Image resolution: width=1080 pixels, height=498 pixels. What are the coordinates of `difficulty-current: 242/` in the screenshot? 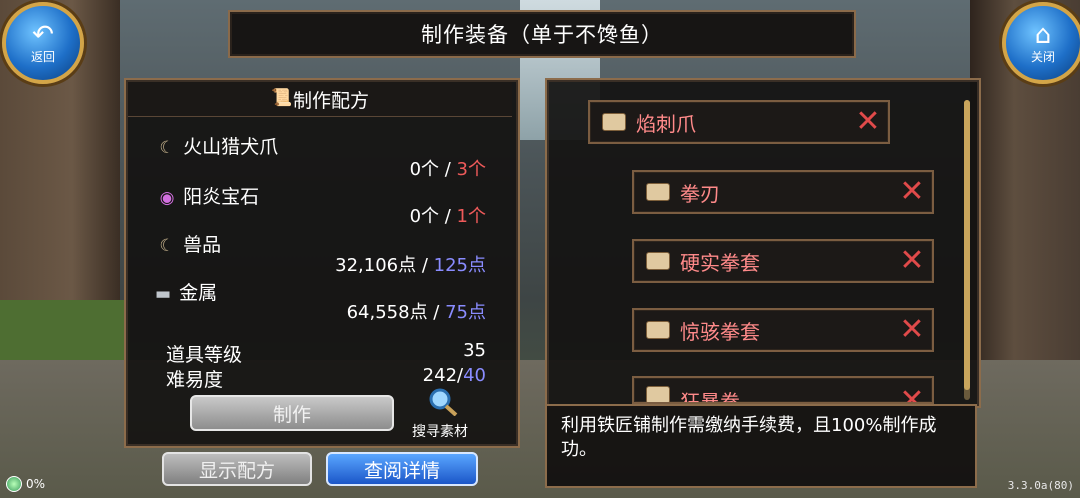 It's located at (443, 375).